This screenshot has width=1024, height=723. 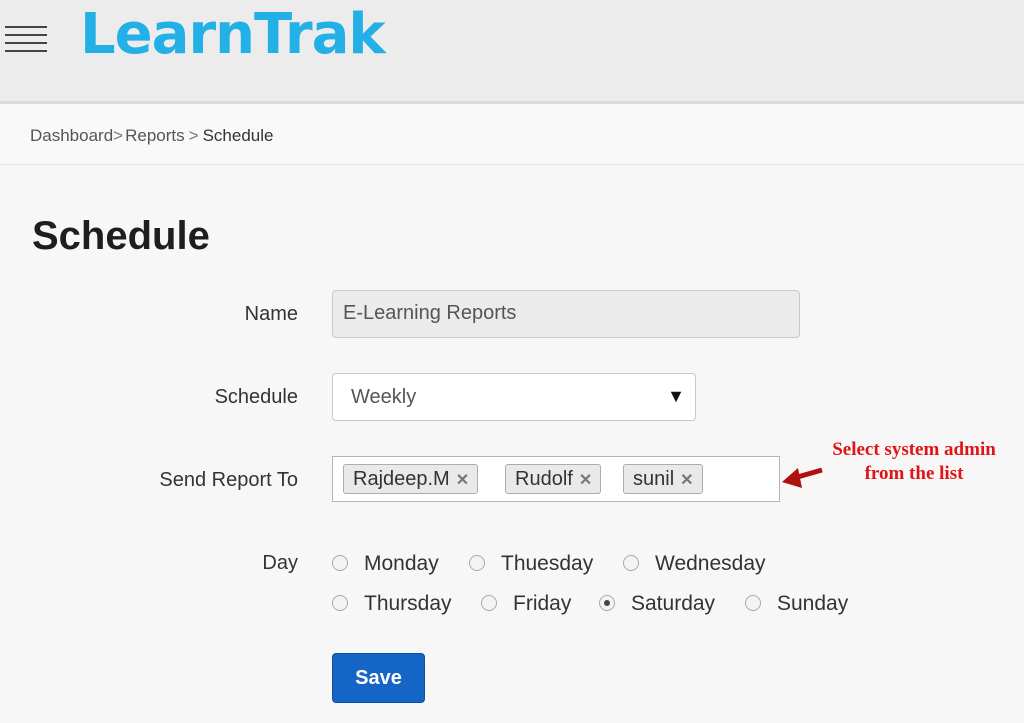 I want to click on breadcrumb-reports: Reports, so click(x=155, y=135).